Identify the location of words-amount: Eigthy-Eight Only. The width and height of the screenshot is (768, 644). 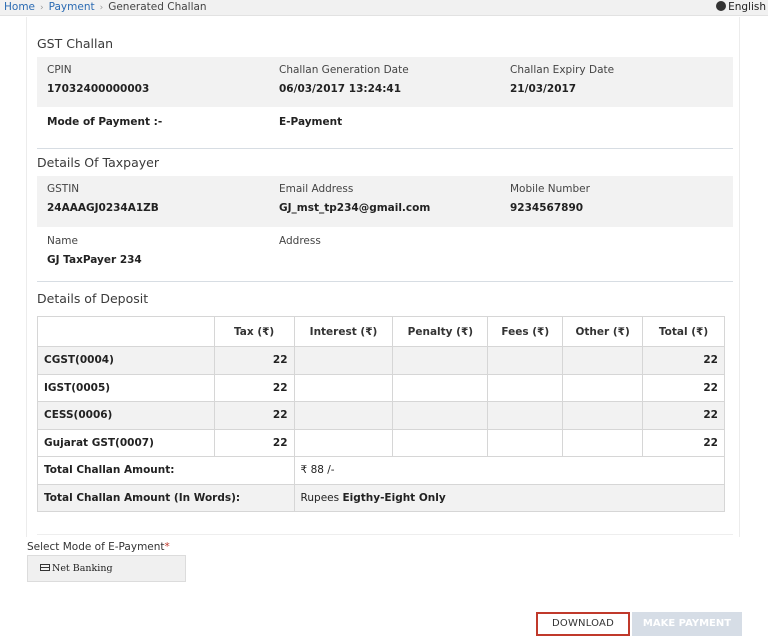
(394, 497).